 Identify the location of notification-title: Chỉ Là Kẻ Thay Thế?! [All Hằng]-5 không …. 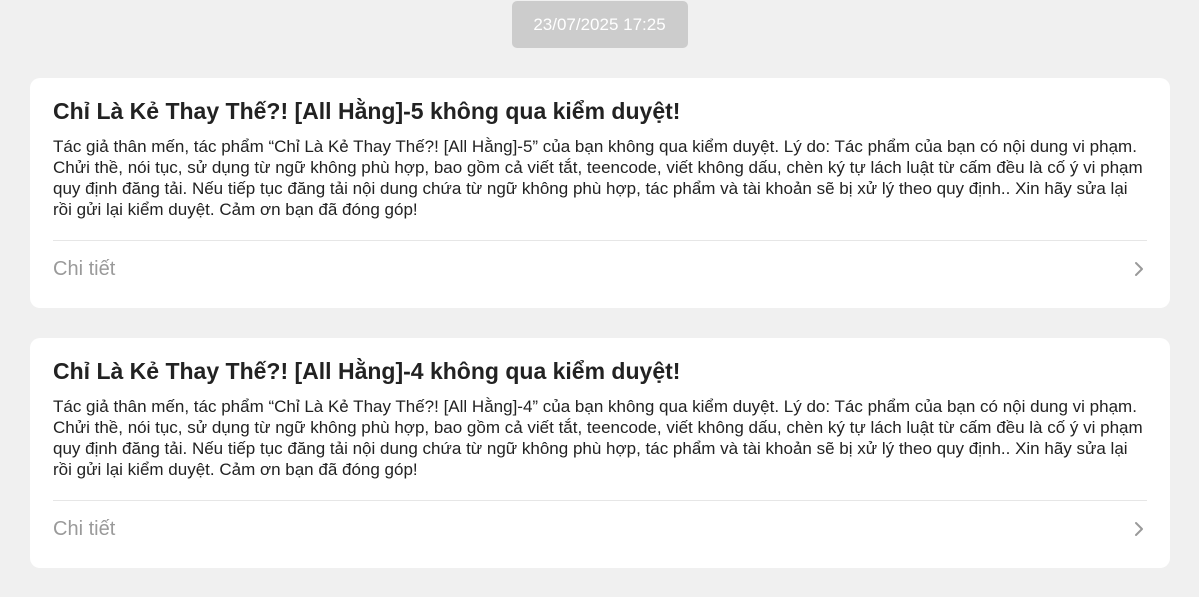
(367, 111).